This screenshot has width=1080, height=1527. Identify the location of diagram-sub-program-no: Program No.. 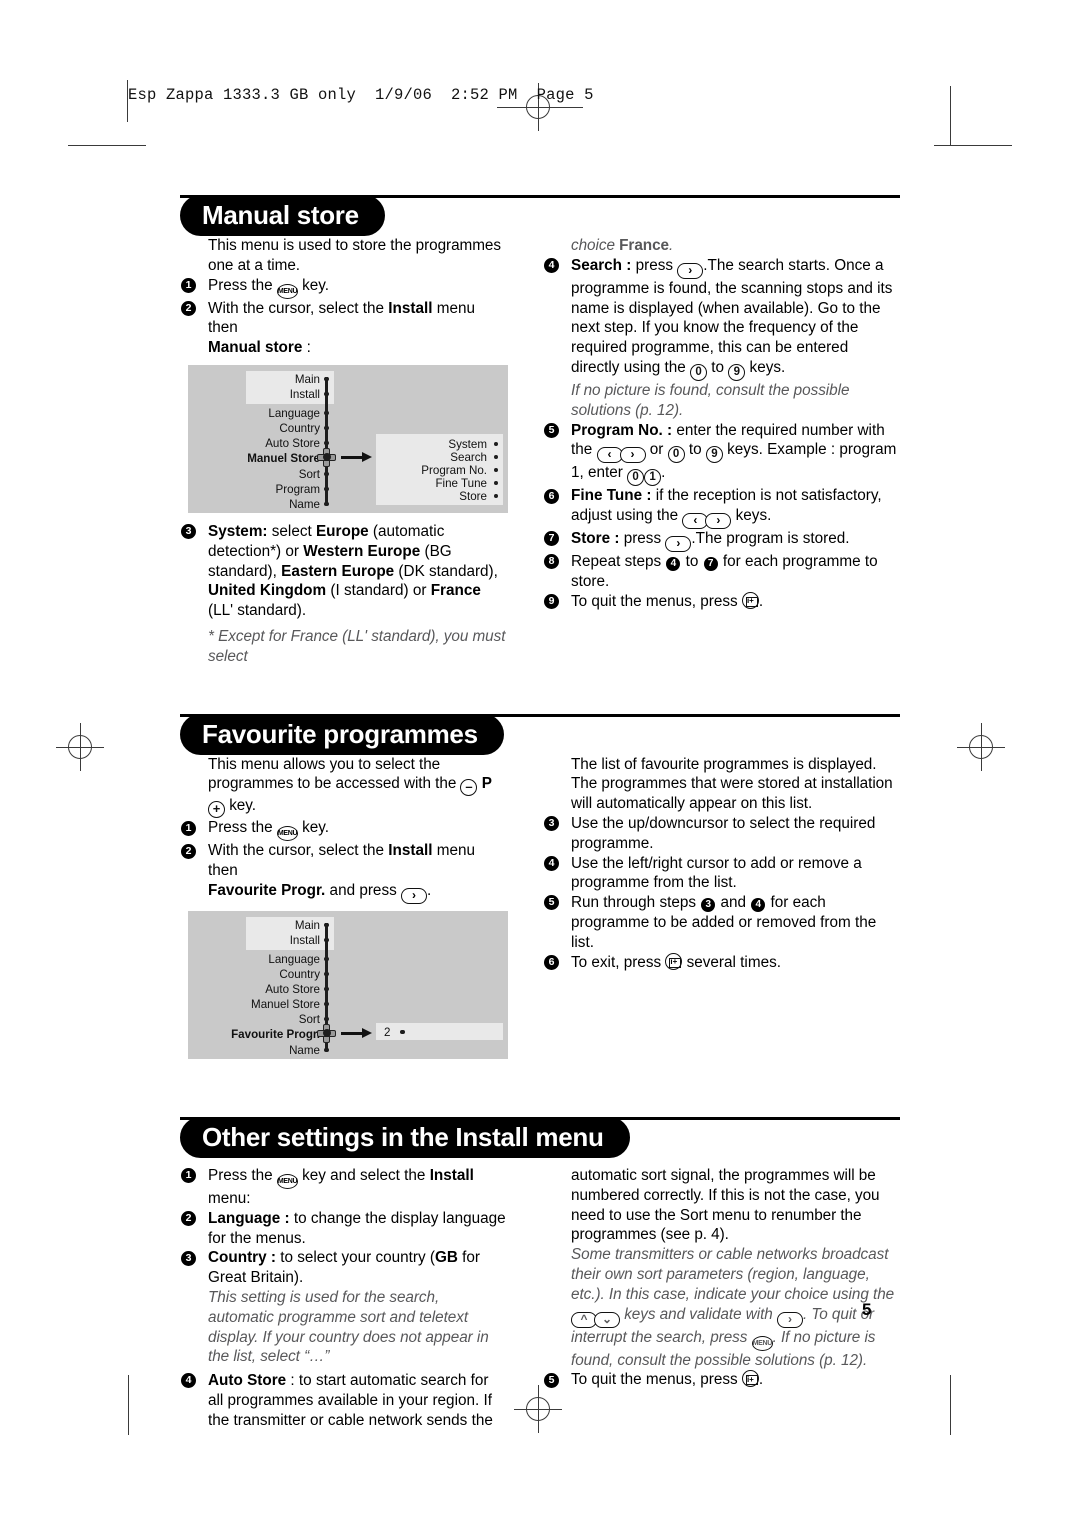
(454, 470).